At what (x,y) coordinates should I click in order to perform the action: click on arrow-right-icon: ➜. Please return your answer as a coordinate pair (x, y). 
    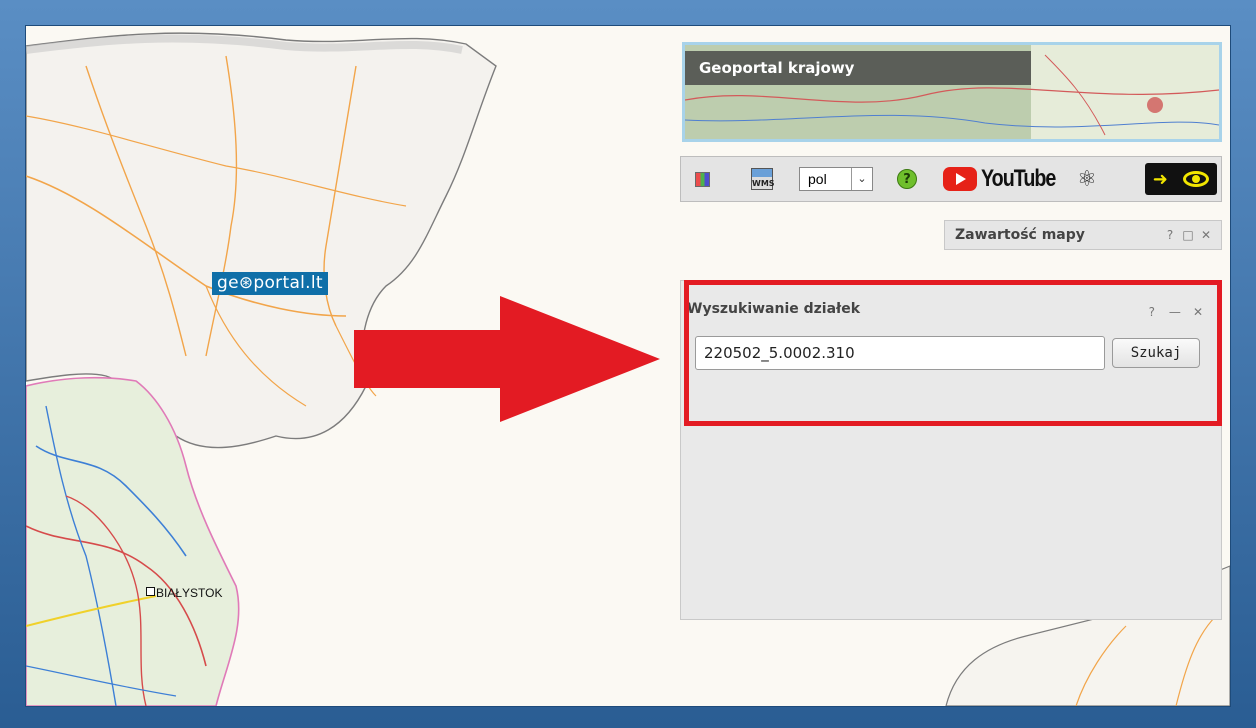
    Looking at the image, I should click on (1160, 179).